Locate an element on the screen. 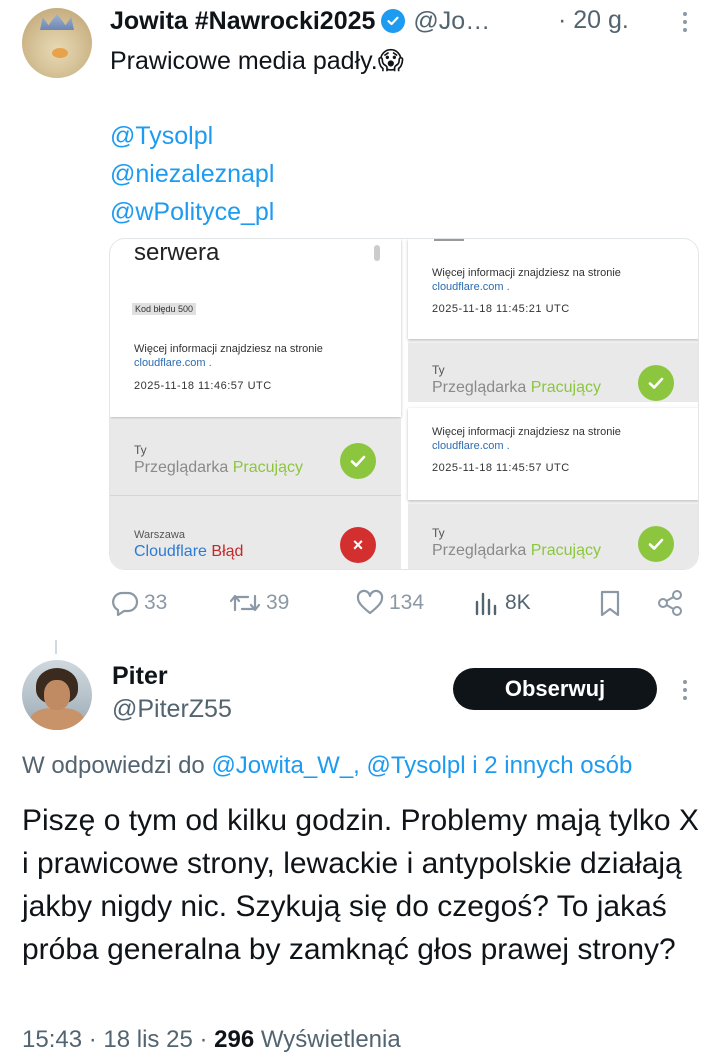 Image resolution: width=720 pixels, height=1060 pixels. mention-link: @Tysolpl is located at coordinates (192, 136).